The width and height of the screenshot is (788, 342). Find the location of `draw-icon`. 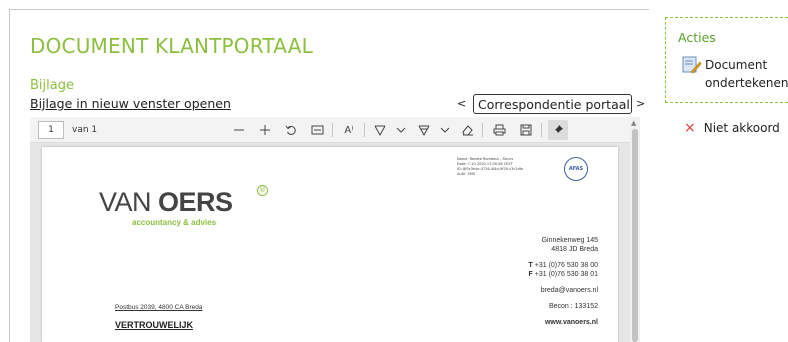

draw-icon is located at coordinates (380, 130).